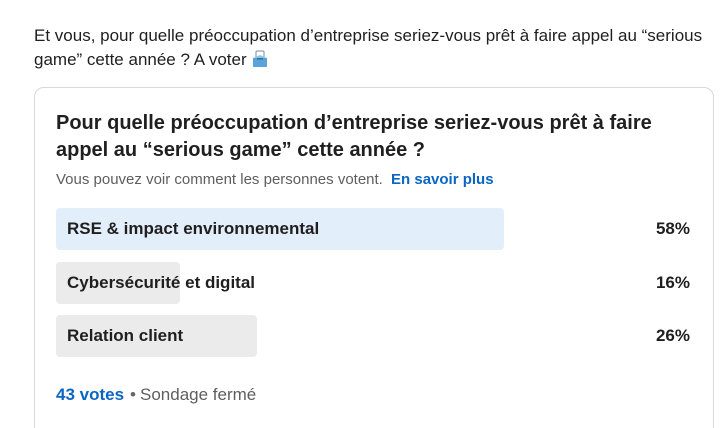 This screenshot has height=428, width=724. Describe the element at coordinates (373, 283) in the screenshot. I see `poll-option-cybersecurite: Cybersécurité et digital 16%` at that location.